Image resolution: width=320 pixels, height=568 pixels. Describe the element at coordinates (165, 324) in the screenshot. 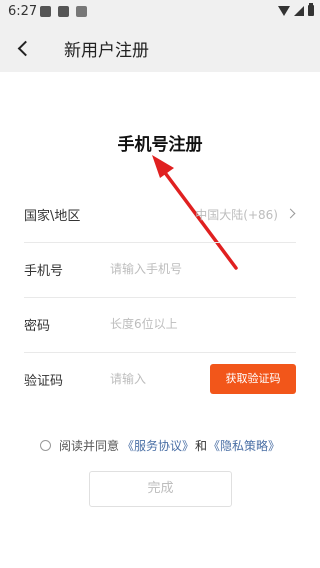

I see `password-input` at that location.